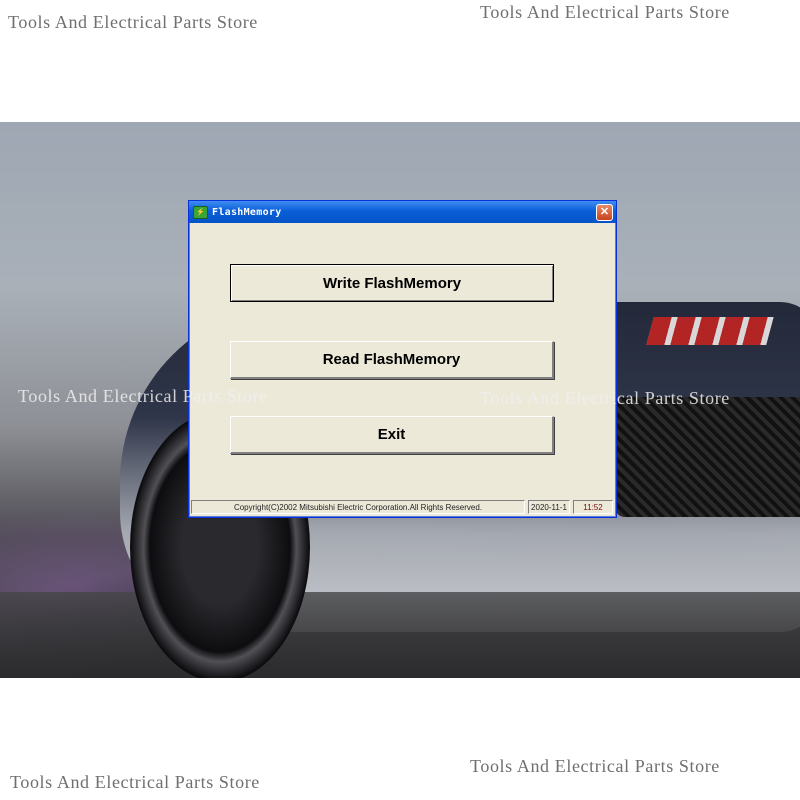 This screenshot has height=800, width=800. I want to click on read-flashmemory-button: Read FlashMemory, so click(392, 360).